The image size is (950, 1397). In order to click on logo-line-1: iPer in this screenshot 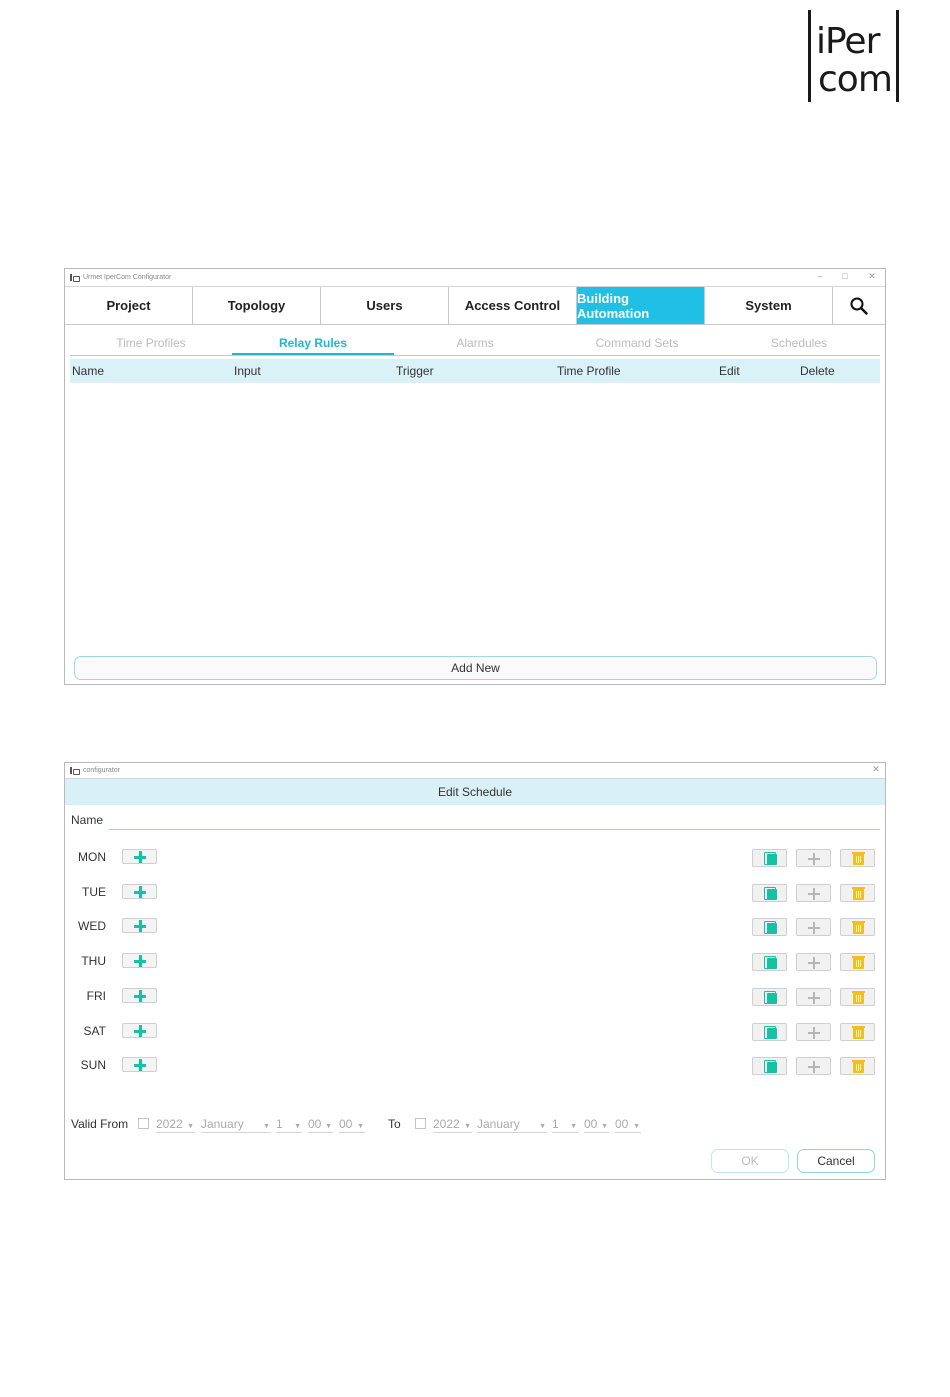, I will do `click(848, 41)`.